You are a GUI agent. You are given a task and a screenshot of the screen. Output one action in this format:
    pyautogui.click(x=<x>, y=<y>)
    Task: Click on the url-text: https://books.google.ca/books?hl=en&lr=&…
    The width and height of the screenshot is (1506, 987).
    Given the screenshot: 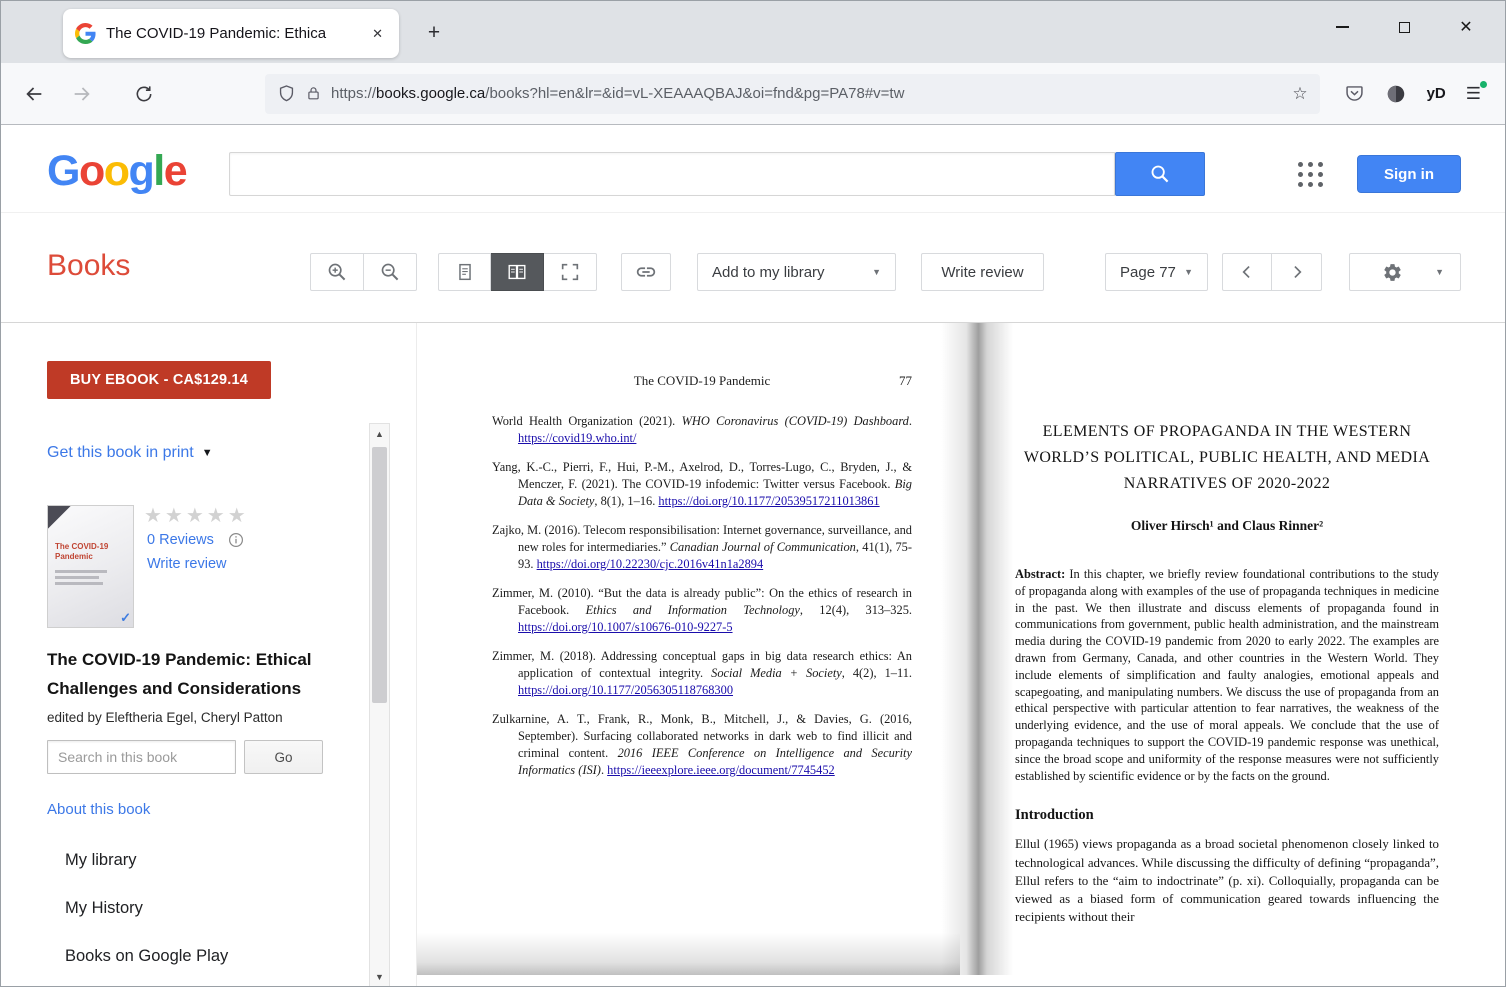 What is the action you would take?
    pyautogui.click(x=807, y=93)
    